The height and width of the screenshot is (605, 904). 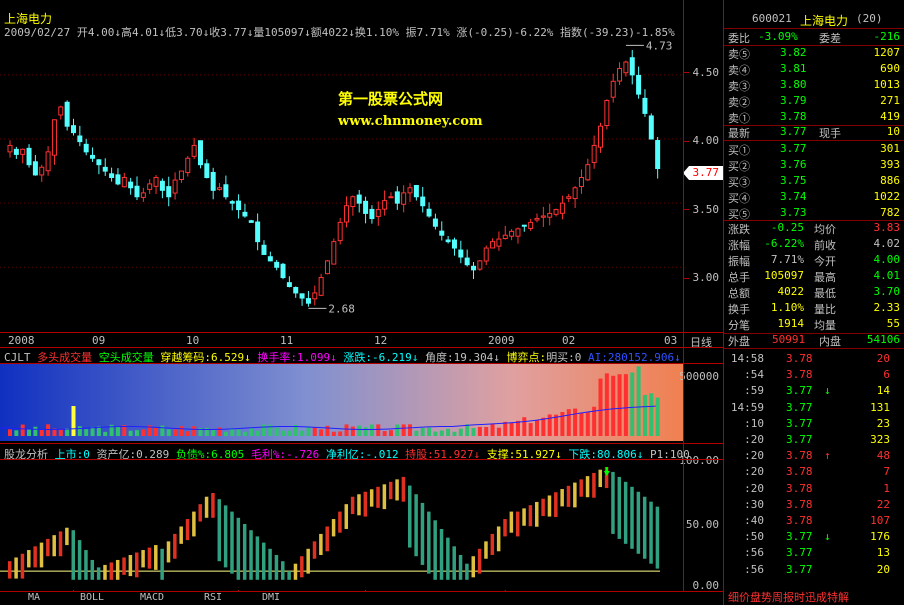 I want to click on bar-info-item: 低3.70↓, so click(x=187, y=32).